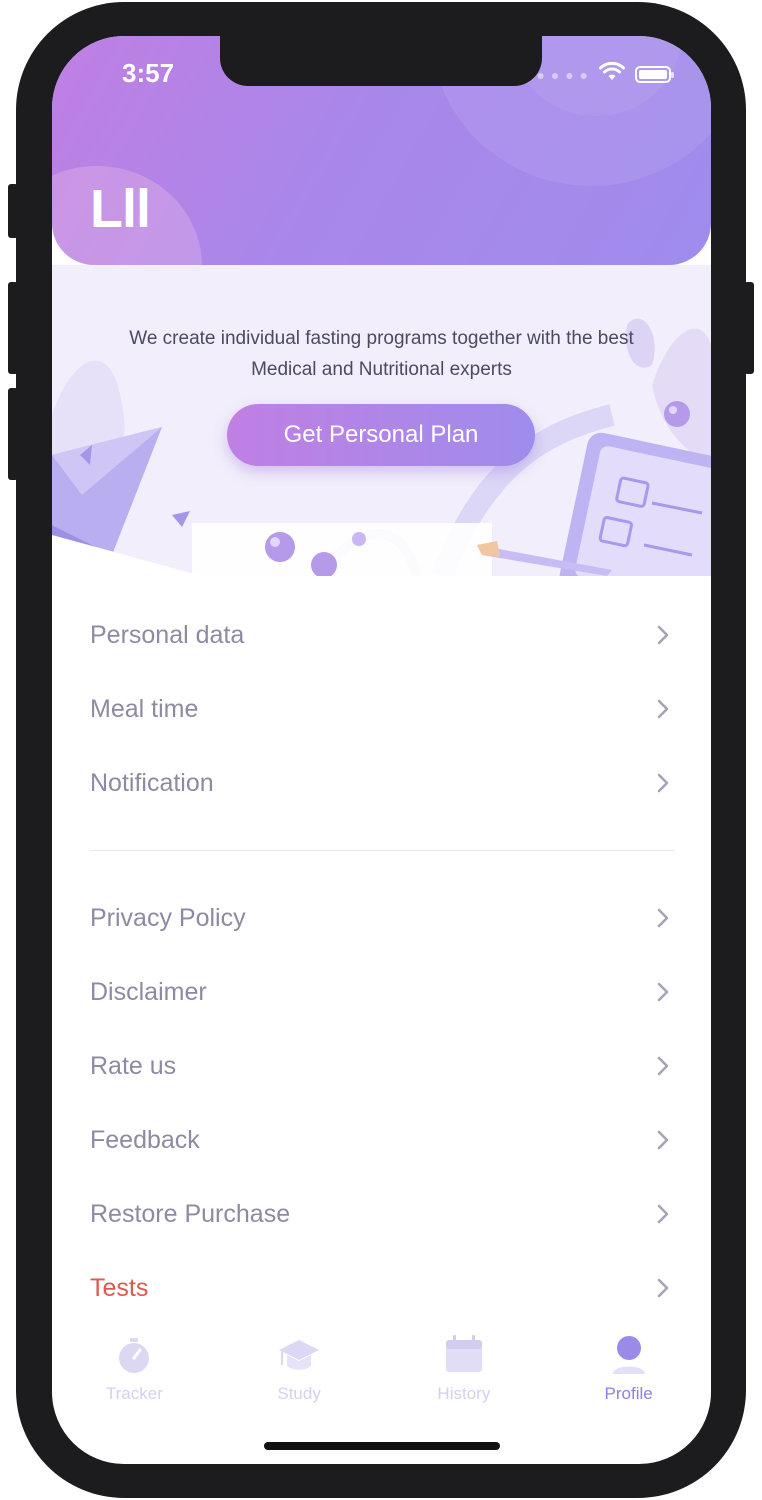  I want to click on menu-item-label: Personal data, so click(167, 634).